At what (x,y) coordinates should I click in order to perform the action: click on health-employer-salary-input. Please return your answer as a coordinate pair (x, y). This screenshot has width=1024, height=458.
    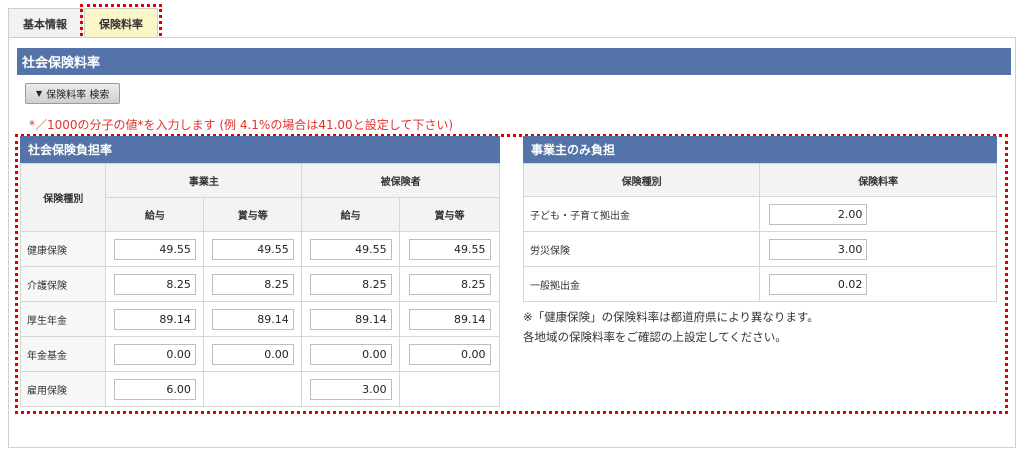
    Looking at the image, I should click on (154, 249).